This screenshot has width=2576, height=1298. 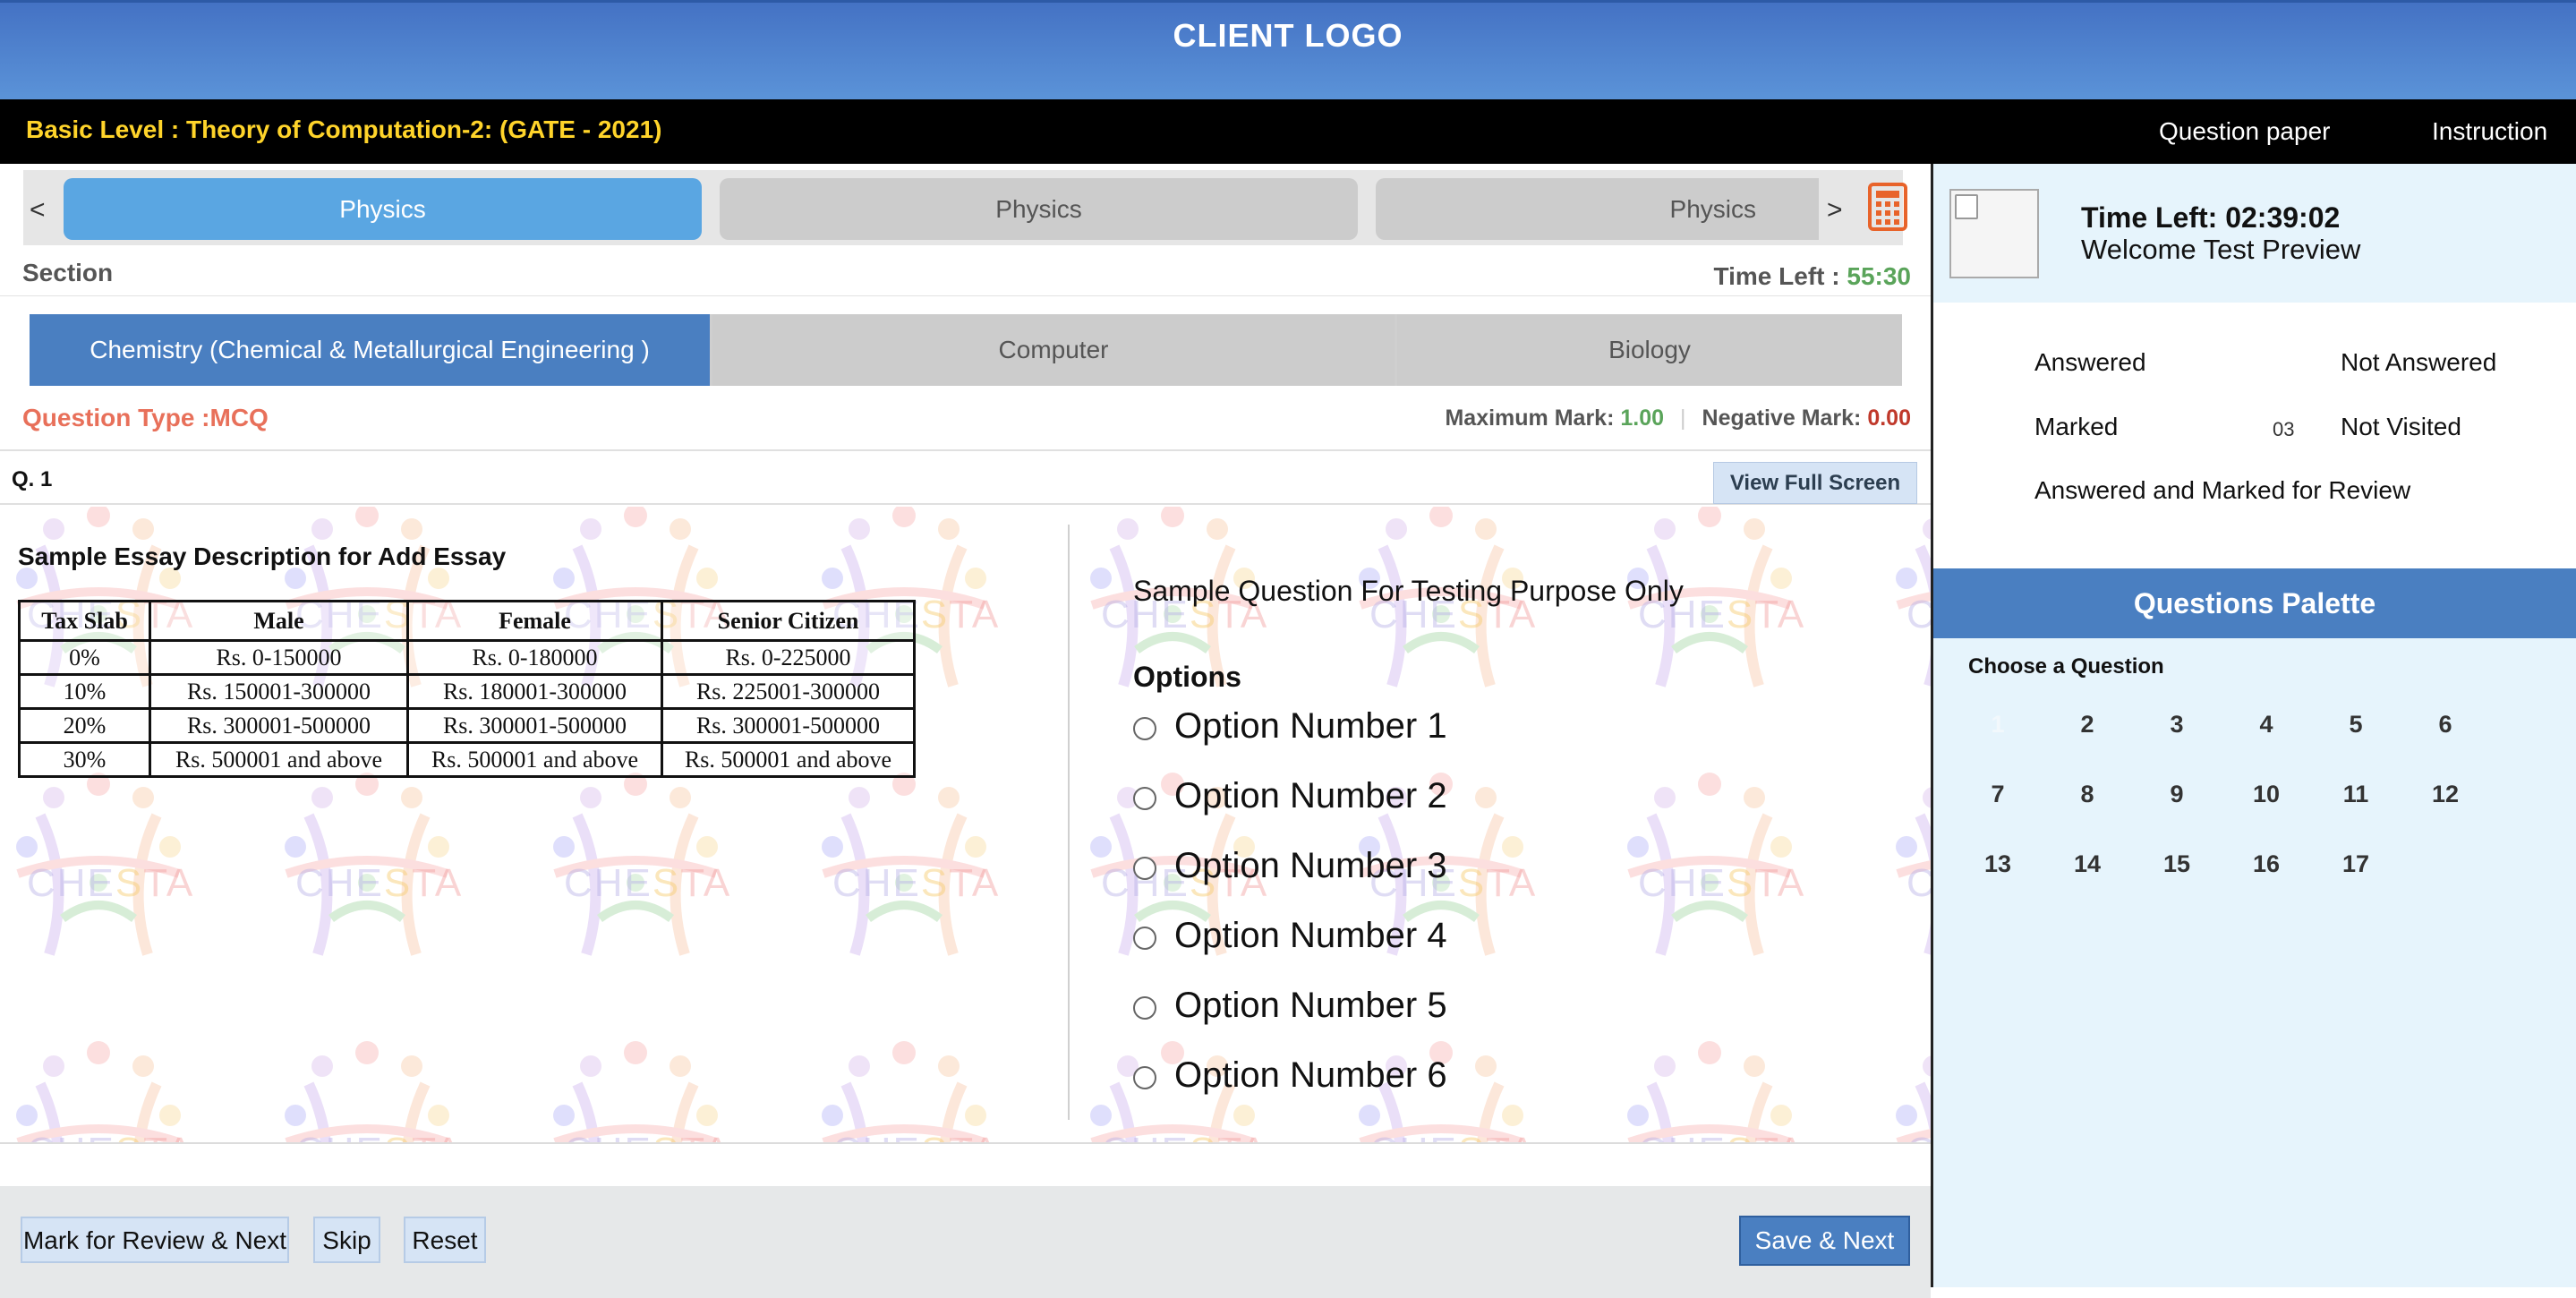 What do you see at coordinates (2222, 490) in the screenshot?
I see `legend-answered-marked: Answered and Marked for Review` at bounding box center [2222, 490].